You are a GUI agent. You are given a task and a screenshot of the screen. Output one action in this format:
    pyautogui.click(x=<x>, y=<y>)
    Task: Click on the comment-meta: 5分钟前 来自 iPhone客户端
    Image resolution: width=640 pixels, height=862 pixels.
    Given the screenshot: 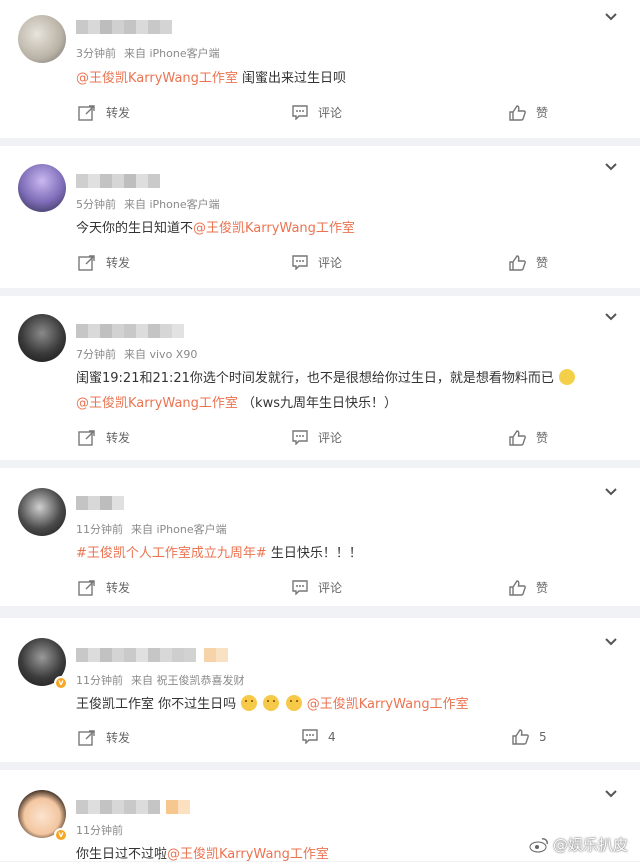 What is the action you would take?
    pyautogui.click(x=148, y=204)
    